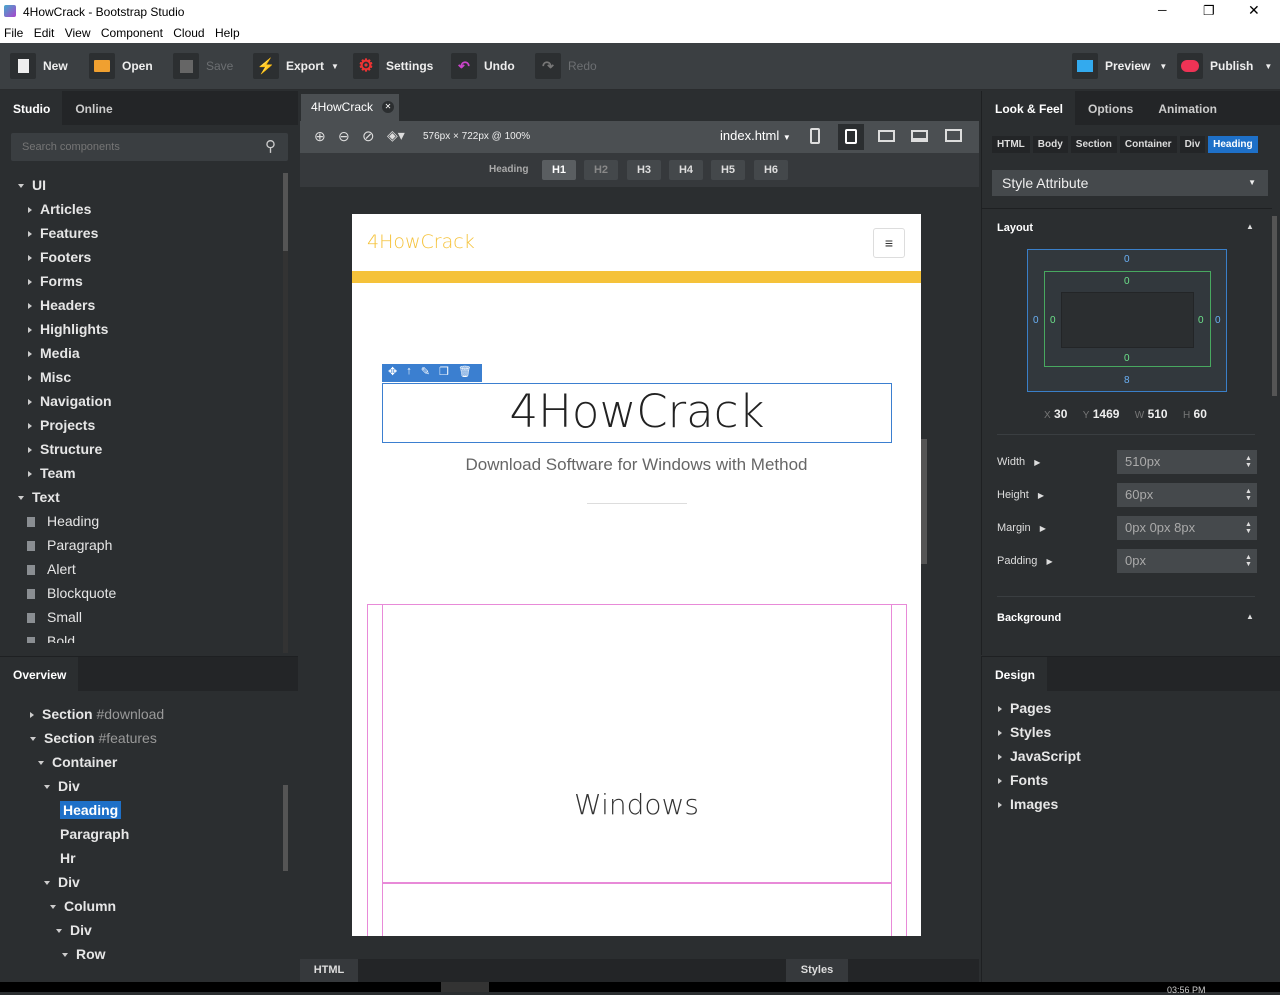 This screenshot has height=995, width=1280. I want to click on tab-html: HTML, so click(329, 970).